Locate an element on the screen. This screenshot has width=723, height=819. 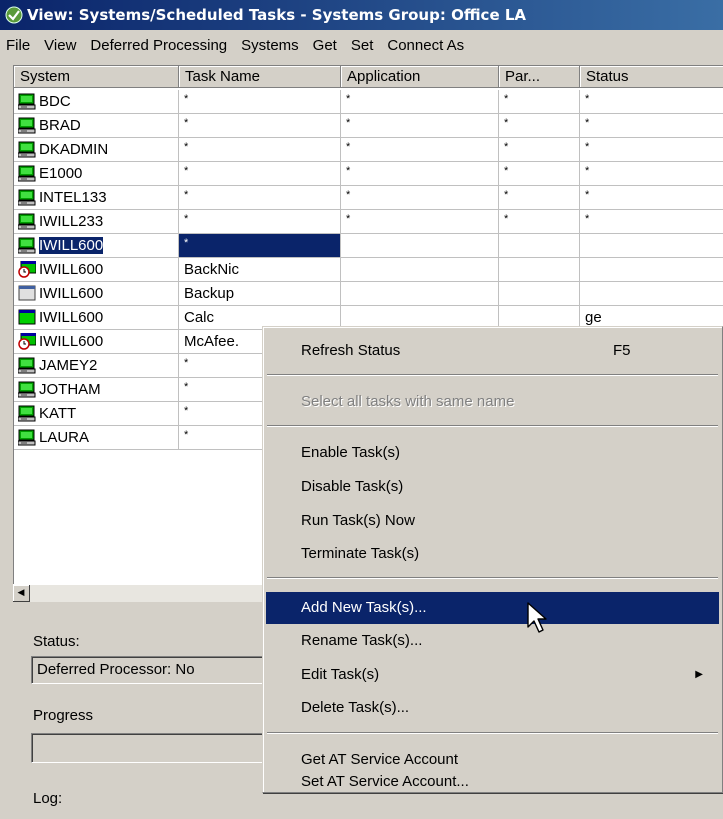
menu-systems: Systems is located at coordinates (270, 45).